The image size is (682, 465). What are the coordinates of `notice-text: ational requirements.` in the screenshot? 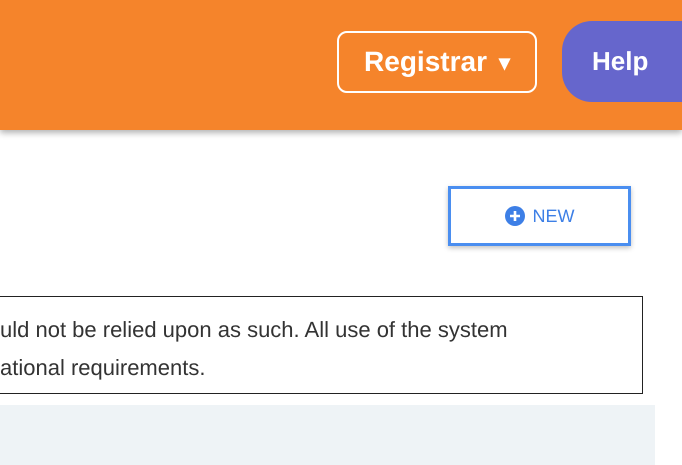 It's located at (103, 368).